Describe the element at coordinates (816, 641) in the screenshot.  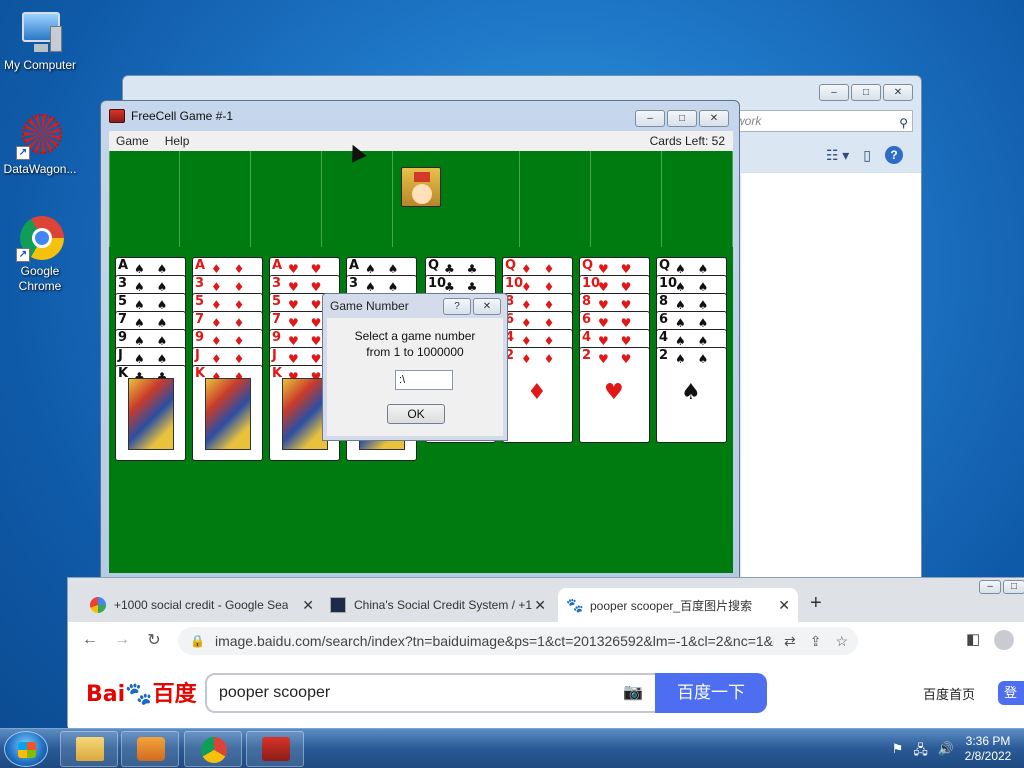
I see `share-icon: ⇪` at that location.